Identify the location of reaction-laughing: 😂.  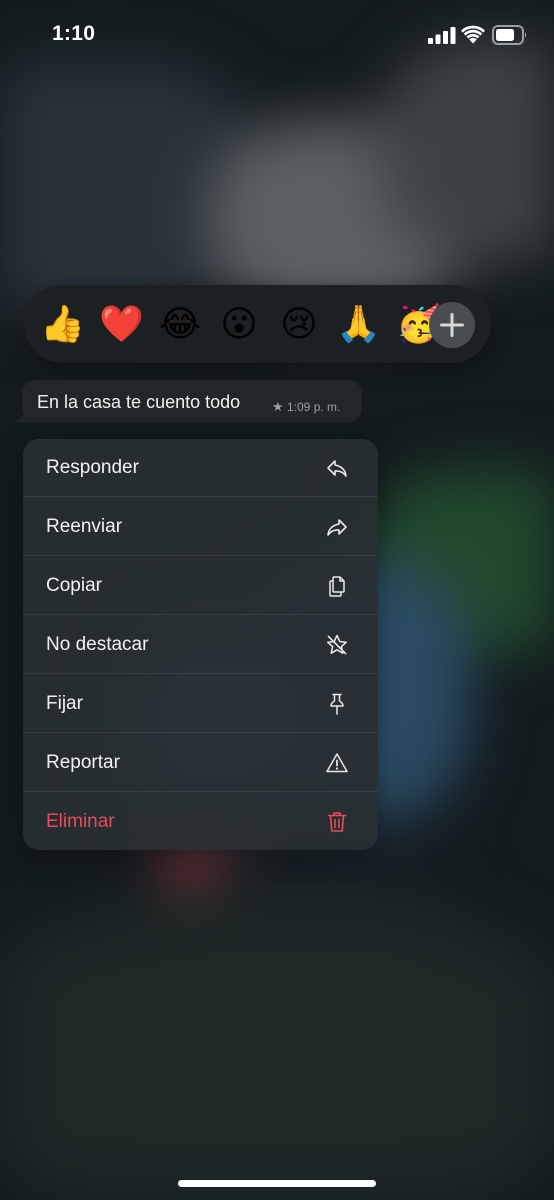
(180, 325).